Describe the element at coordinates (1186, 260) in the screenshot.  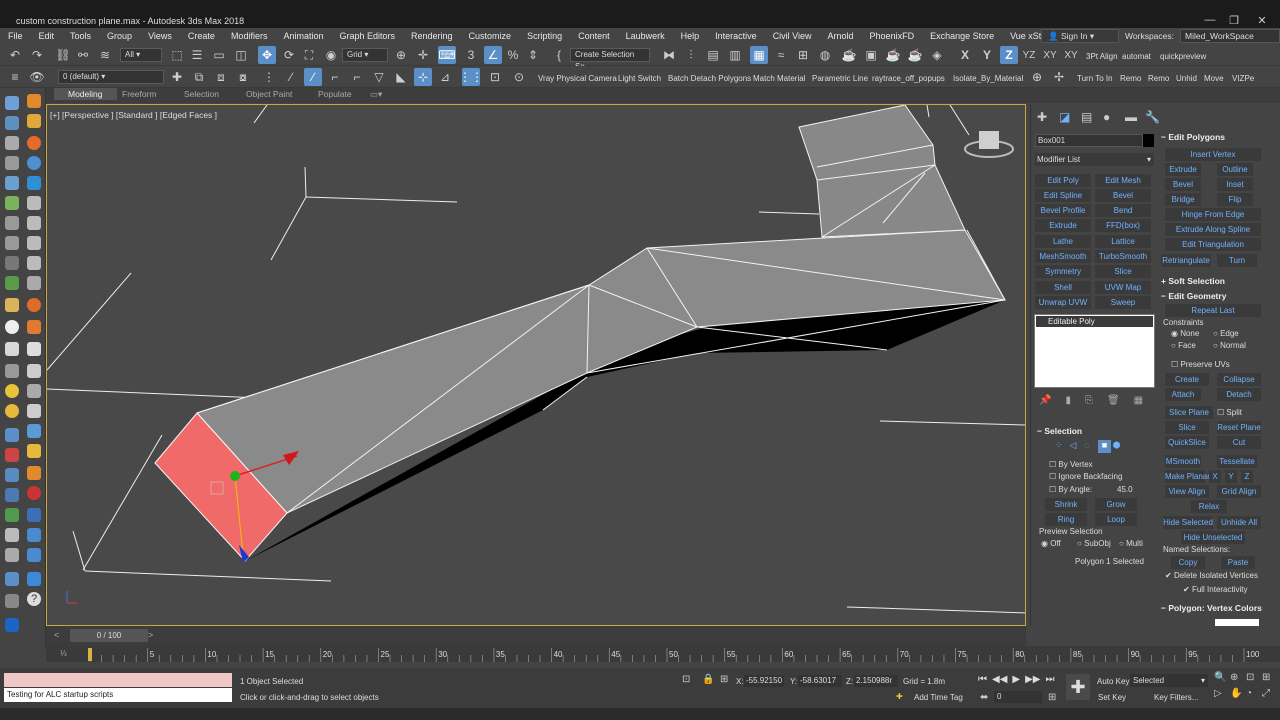
I see `retriangulate-button: Retriangulate` at that location.